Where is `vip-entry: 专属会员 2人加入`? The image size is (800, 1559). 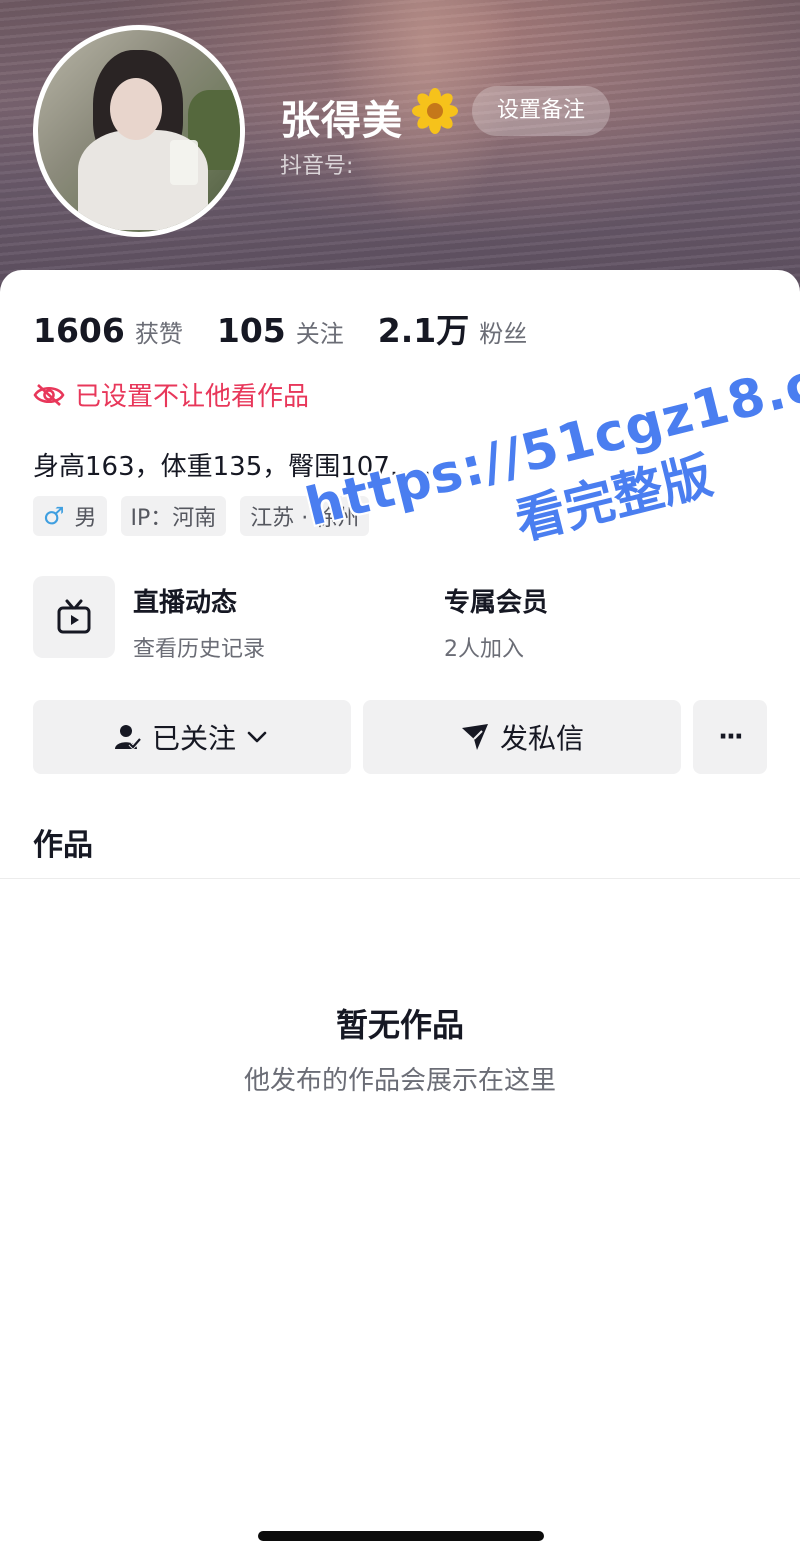 vip-entry: 专属会员 2人加入 is located at coordinates (496, 622).